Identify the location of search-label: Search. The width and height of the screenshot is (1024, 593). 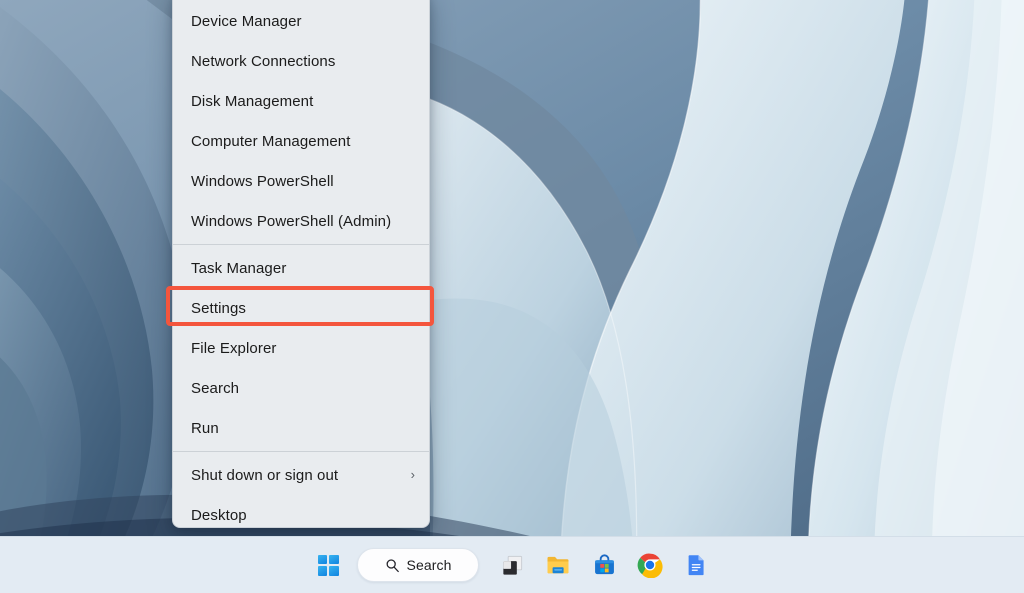
(429, 565).